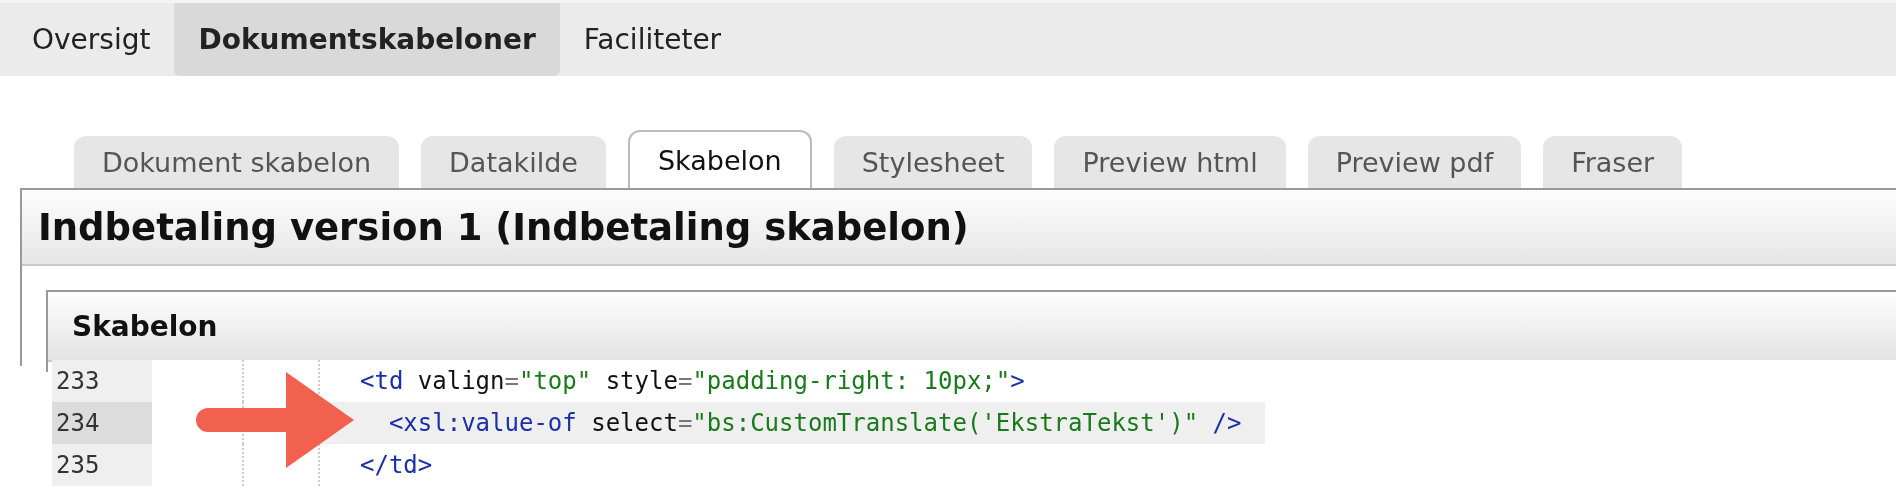 This screenshot has width=1896, height=494. I want to click on tab: Preview html, so click(1170, 162).